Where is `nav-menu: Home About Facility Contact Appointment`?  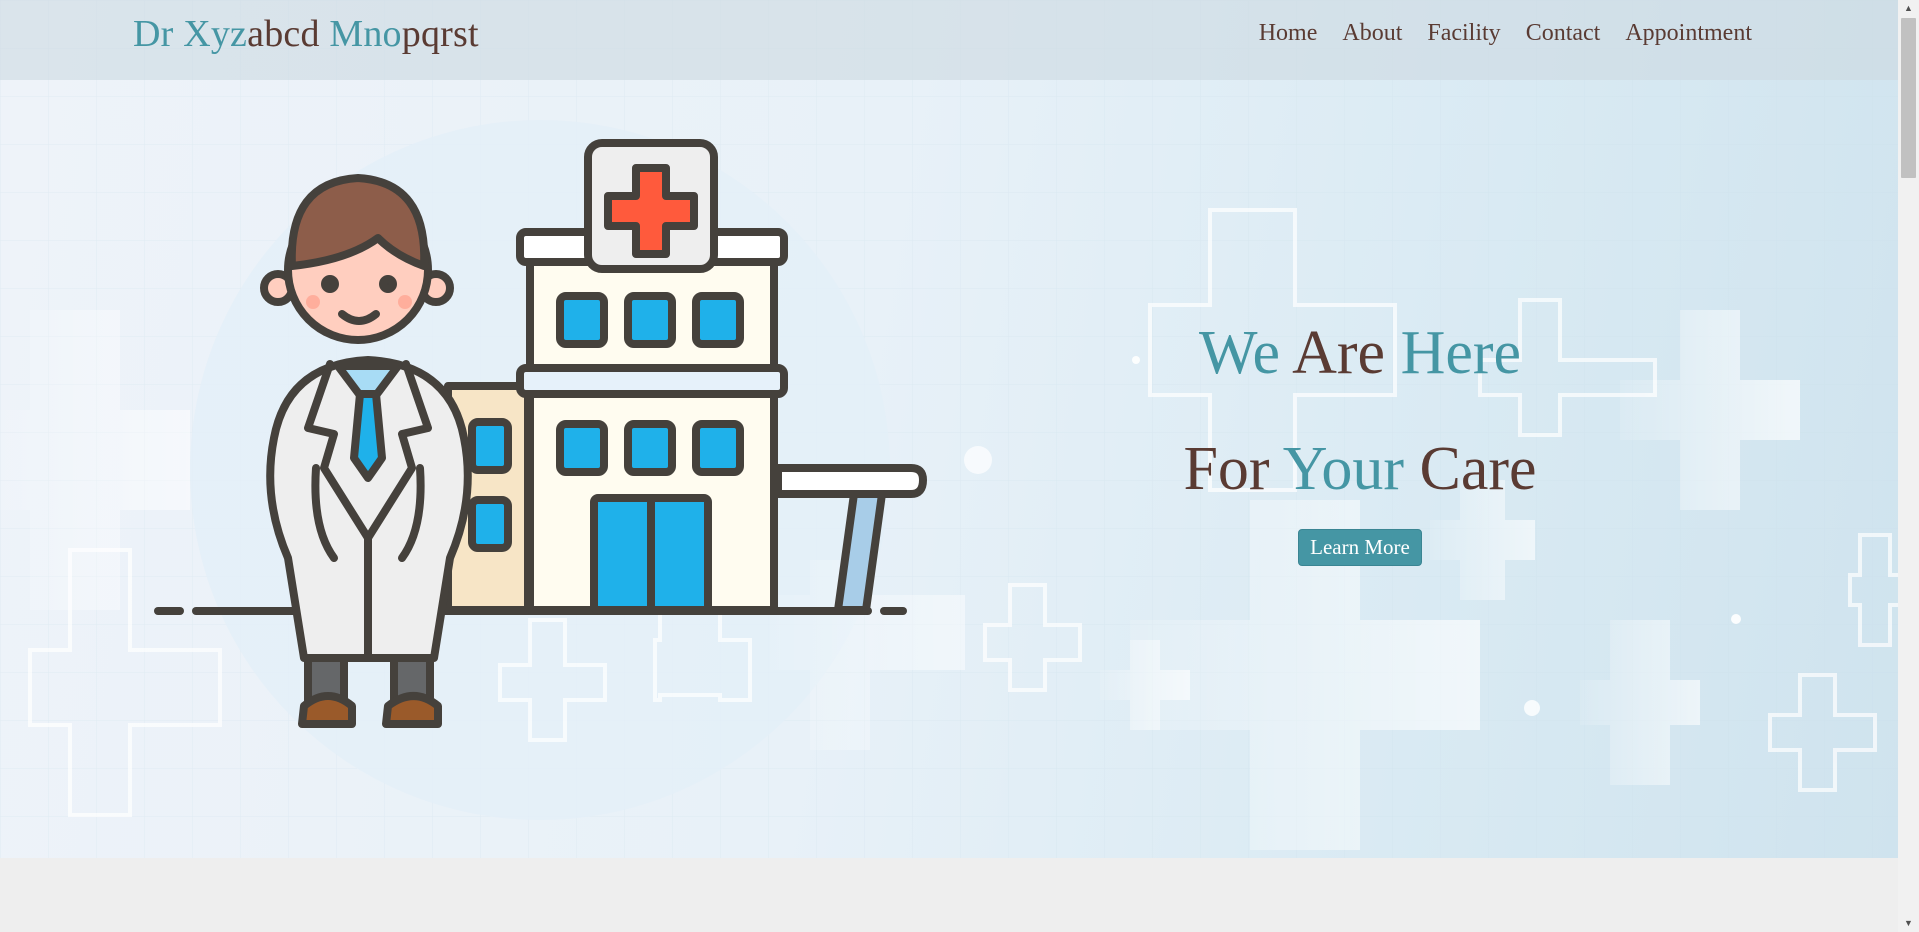 nav-menu: Home About Facility Contact Appointment is located at coordinates (1505, 33).